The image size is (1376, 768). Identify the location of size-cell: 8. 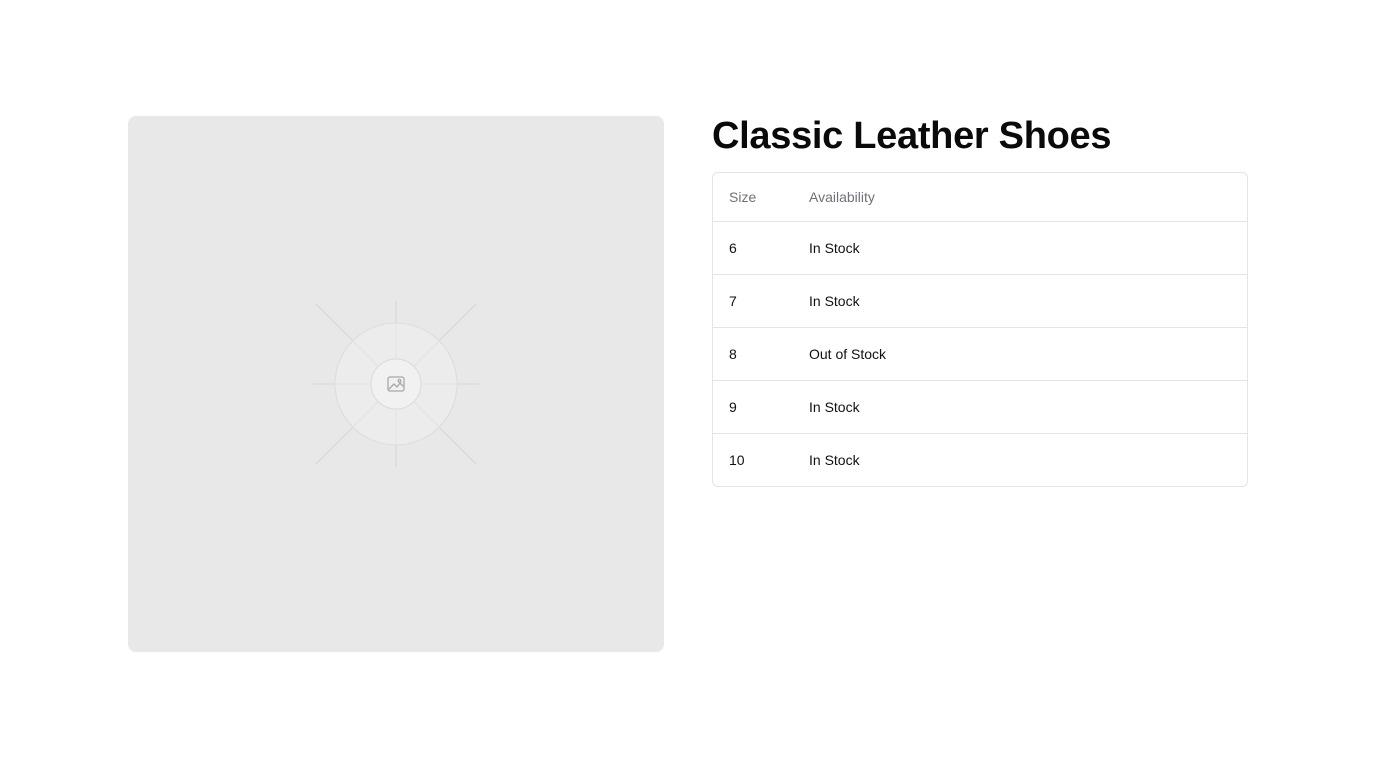
(753, 354).